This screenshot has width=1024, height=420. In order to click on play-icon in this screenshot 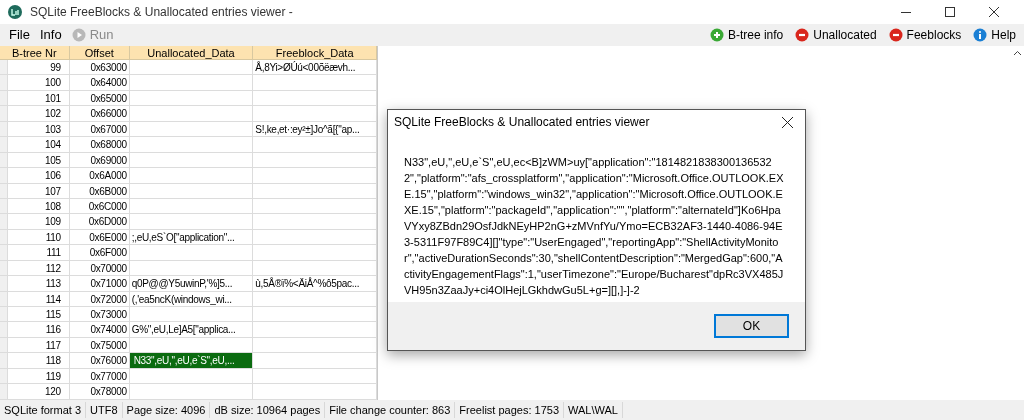, I will do `click(78, 35)`.